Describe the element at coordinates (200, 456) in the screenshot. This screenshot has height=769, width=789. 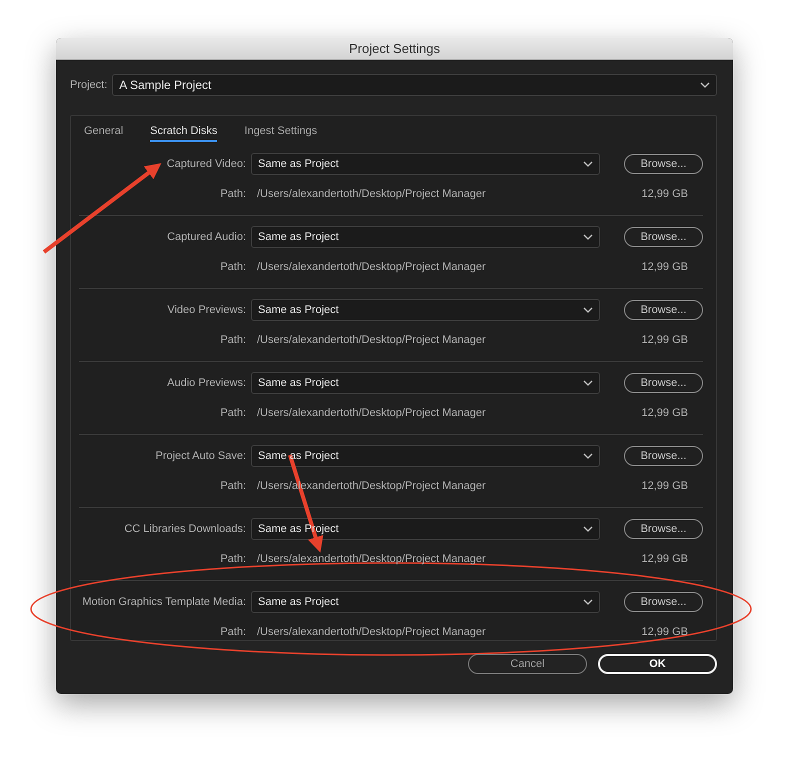
I see `field-label: Project Auto Save:` at that location.